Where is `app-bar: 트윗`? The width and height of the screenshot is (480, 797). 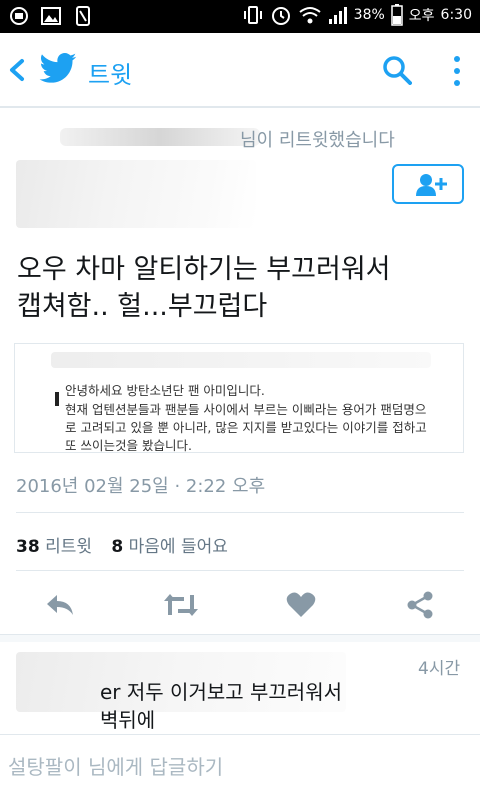
app-bar: 트윗 is located at coordinates (240, 70).